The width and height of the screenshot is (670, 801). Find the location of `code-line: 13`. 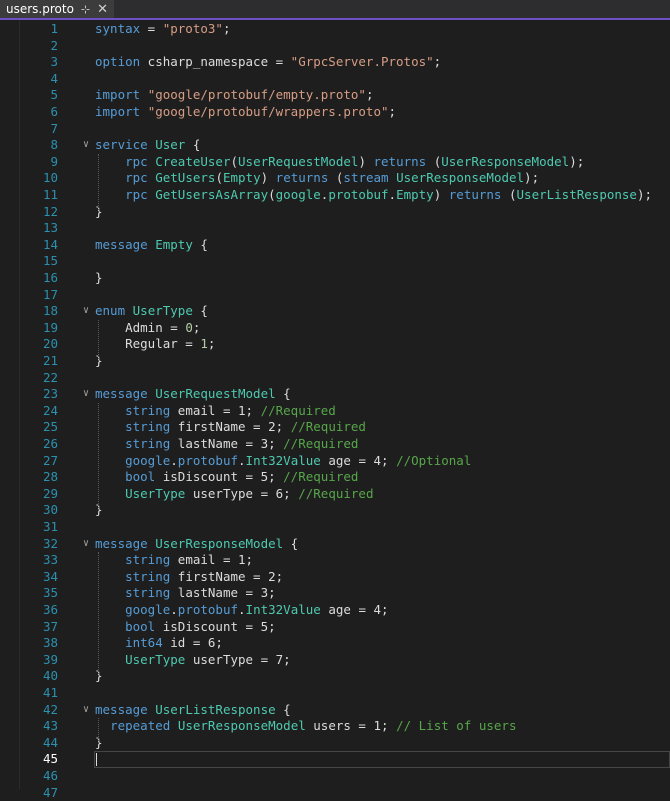

code-line: 13 is located at coordinates (335, 228).